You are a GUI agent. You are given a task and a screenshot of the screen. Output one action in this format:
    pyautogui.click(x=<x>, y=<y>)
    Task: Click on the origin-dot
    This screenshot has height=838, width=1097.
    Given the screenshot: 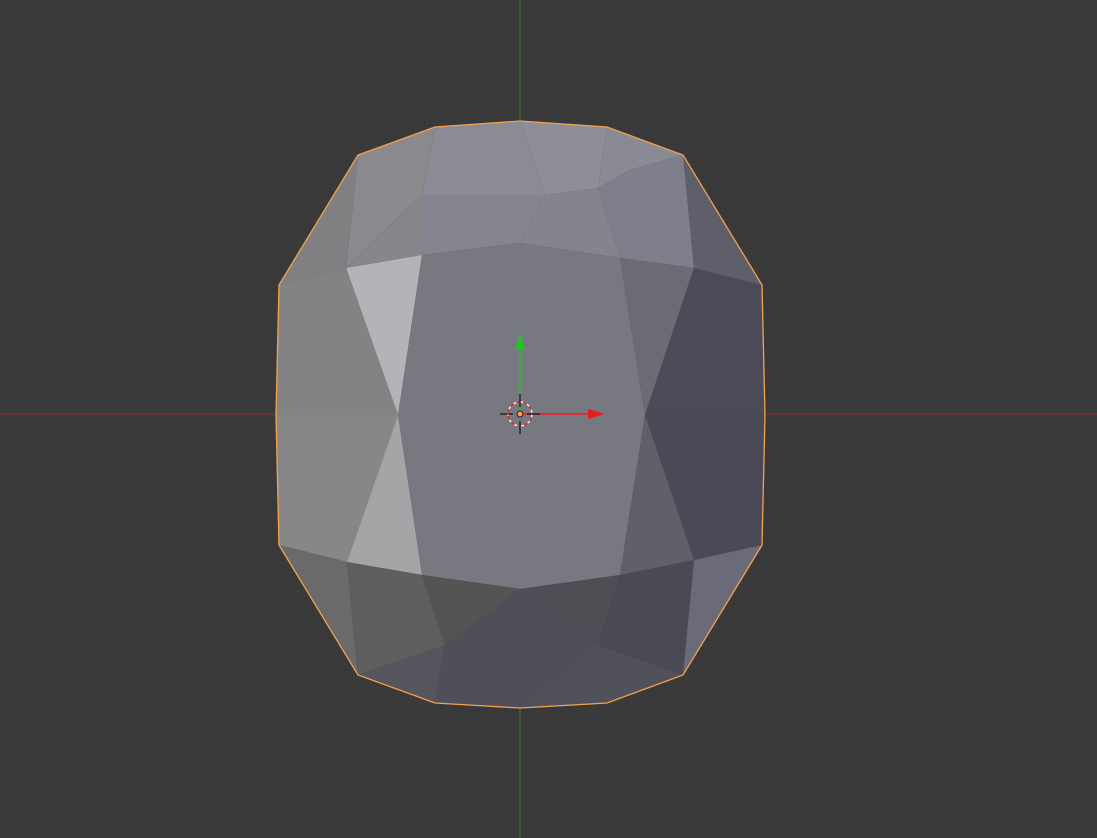 What is the action you would take?
    pyautogui.click(x=520, y=414)
    